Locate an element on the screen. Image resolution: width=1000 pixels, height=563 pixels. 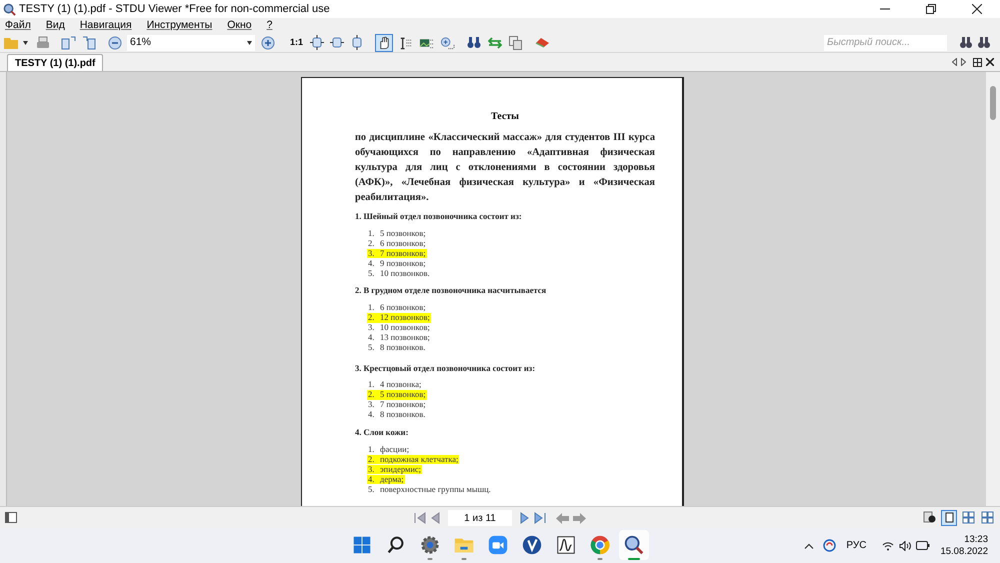
answer-option: 4. 13 позвонков; is located at coordinates (399, 337).